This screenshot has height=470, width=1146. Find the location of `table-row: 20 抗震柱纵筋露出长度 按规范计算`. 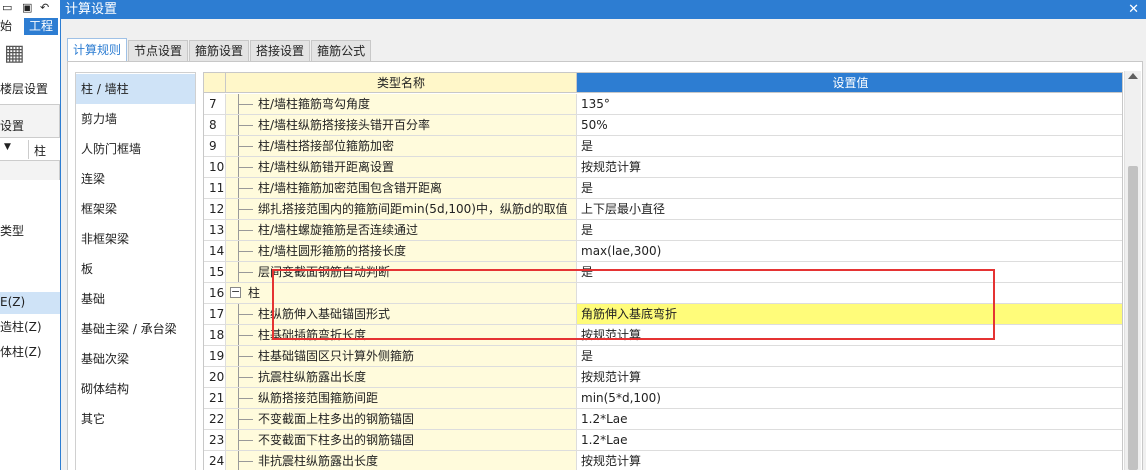

table-row: 20 抗震柱纵筋露出长度 按规范计算 is located at coordinates (663, 377).